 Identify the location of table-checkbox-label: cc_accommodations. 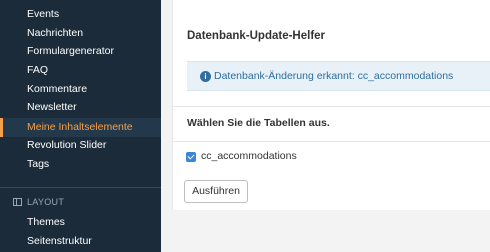
(249, 156).